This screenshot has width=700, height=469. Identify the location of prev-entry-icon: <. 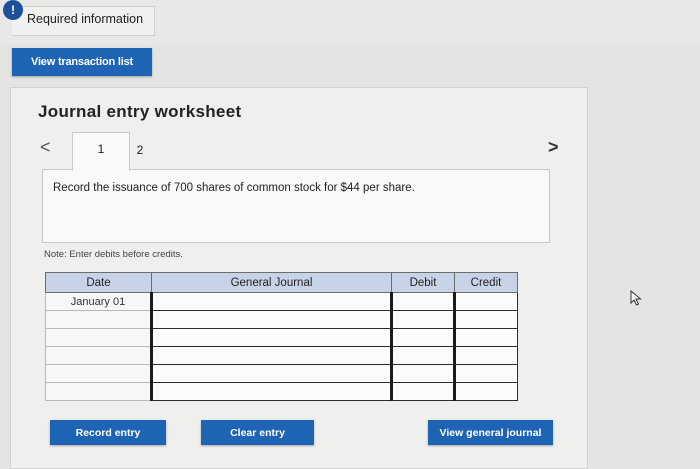
(45, 147).